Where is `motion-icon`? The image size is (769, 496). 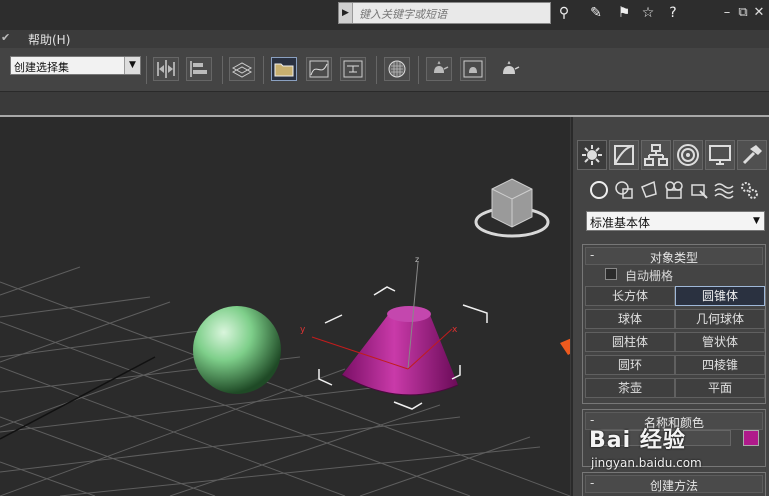
motion-icon is located at coordinates (688, 155).